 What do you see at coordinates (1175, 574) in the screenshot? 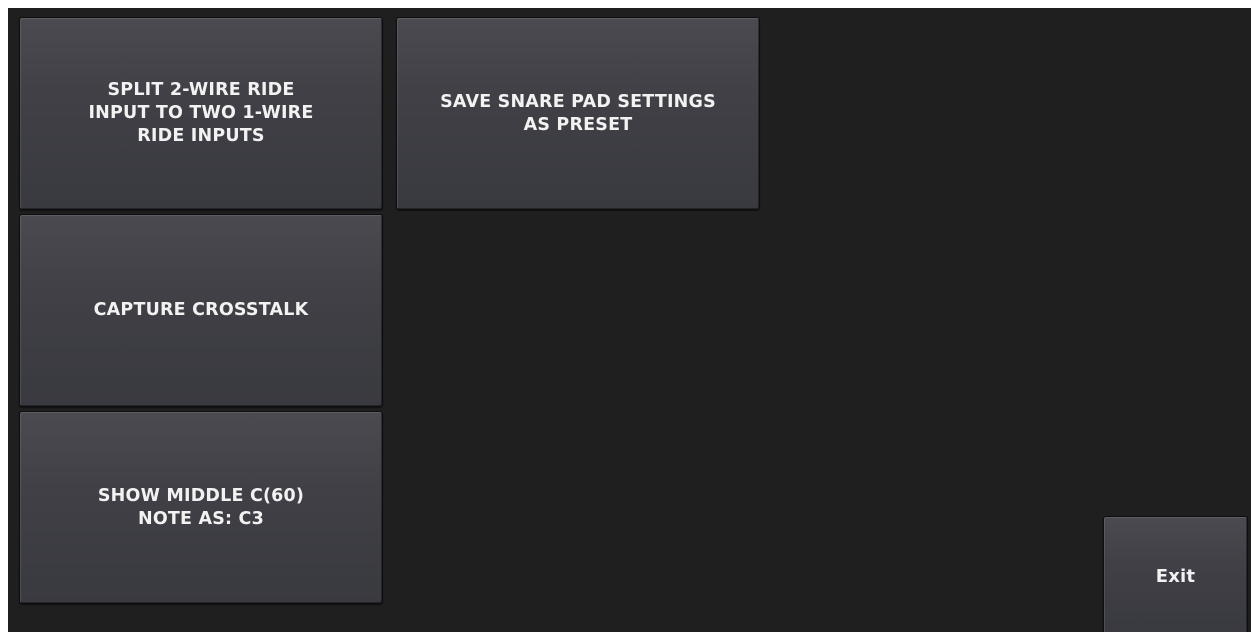
I see `exit-button: Exit` at bounding box center [1175, 574].